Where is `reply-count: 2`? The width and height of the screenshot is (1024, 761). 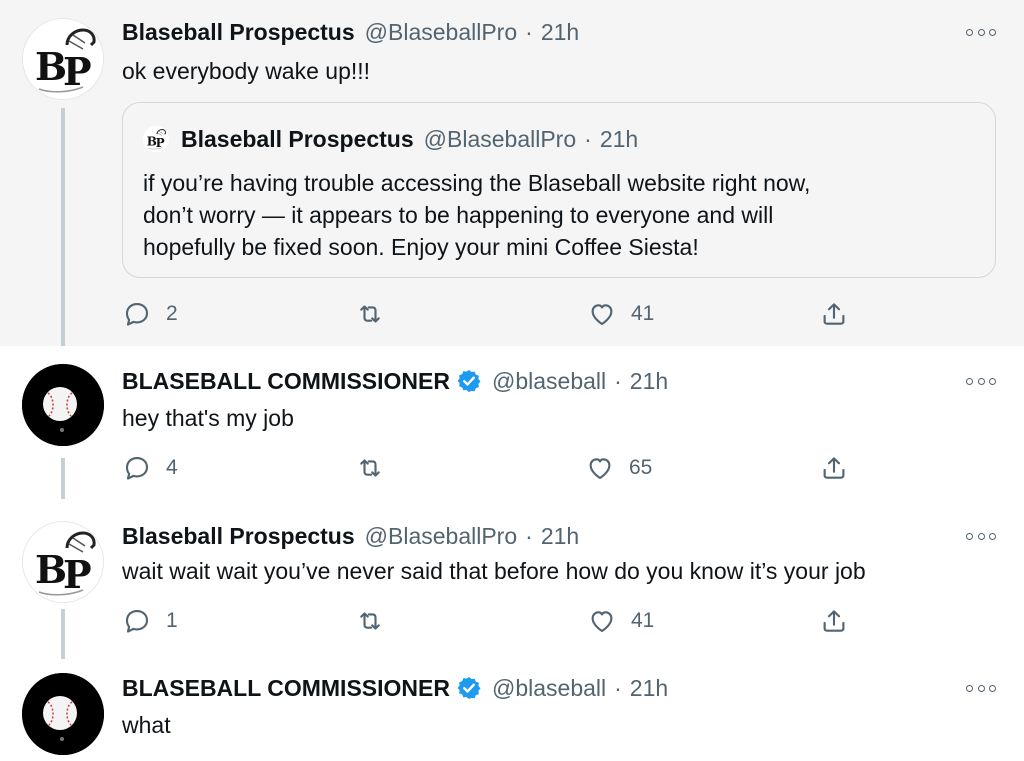 reply-count: 2 is located at coordinates (172, 313).